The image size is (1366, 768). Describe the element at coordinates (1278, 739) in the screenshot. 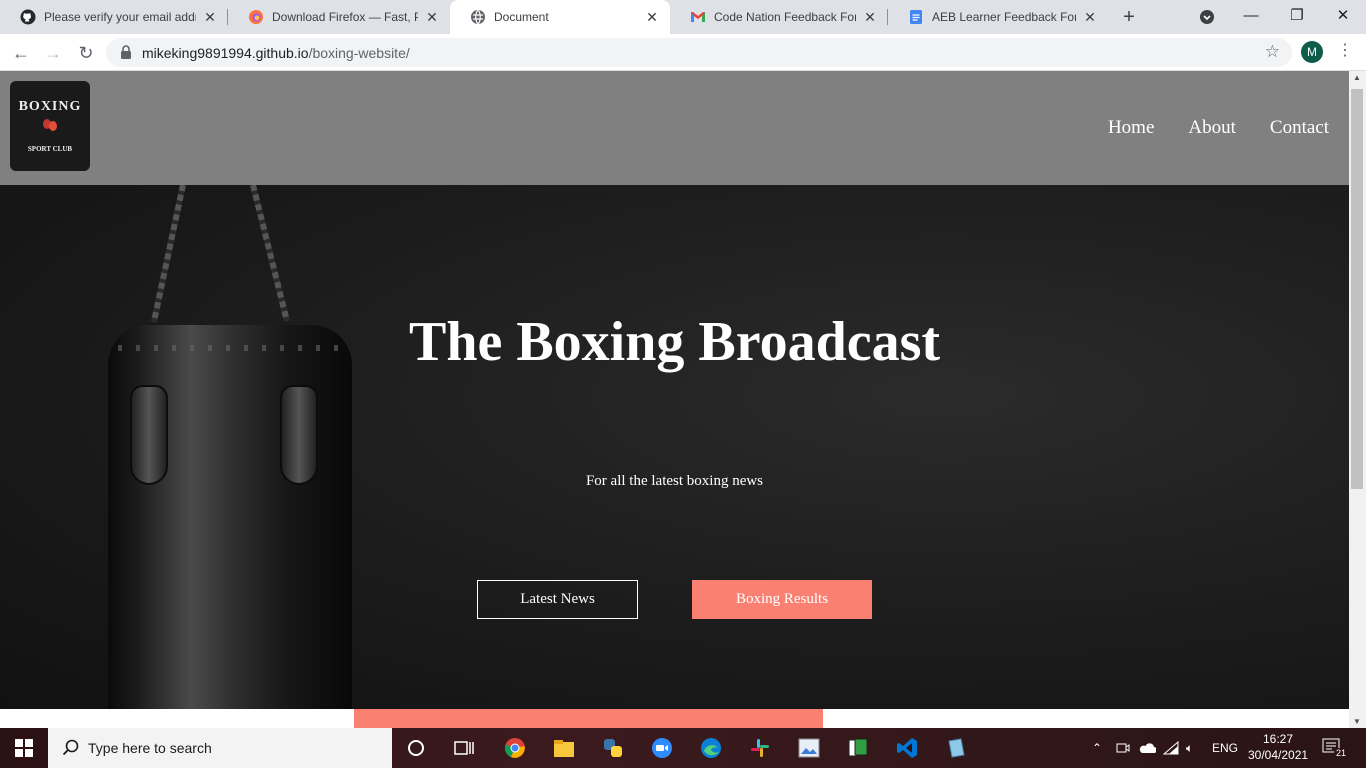

I see `clock-time: 16:27` at that location.